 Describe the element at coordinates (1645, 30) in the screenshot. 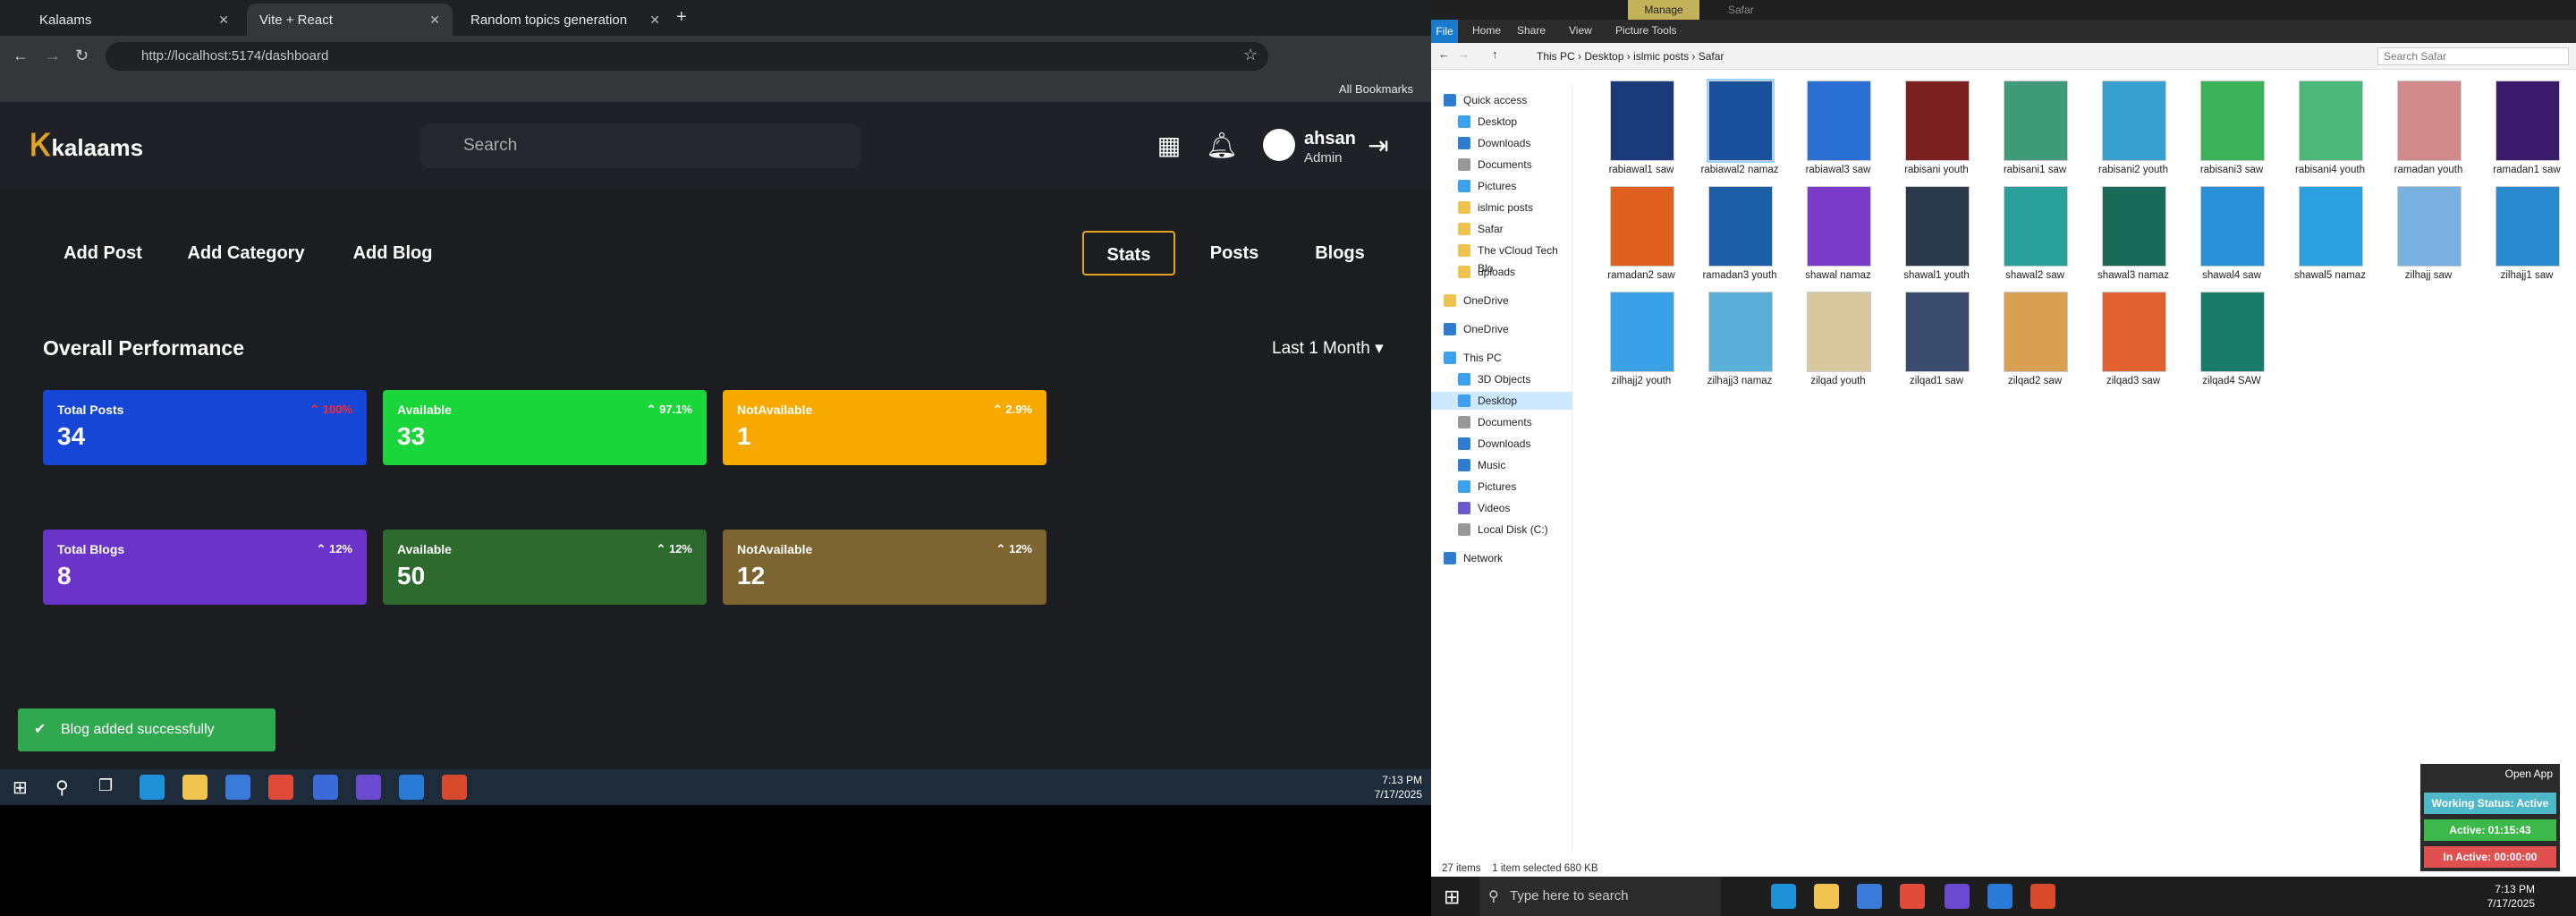

I see `ribbon-tab-picture-tools: Picture Tools` at that location.